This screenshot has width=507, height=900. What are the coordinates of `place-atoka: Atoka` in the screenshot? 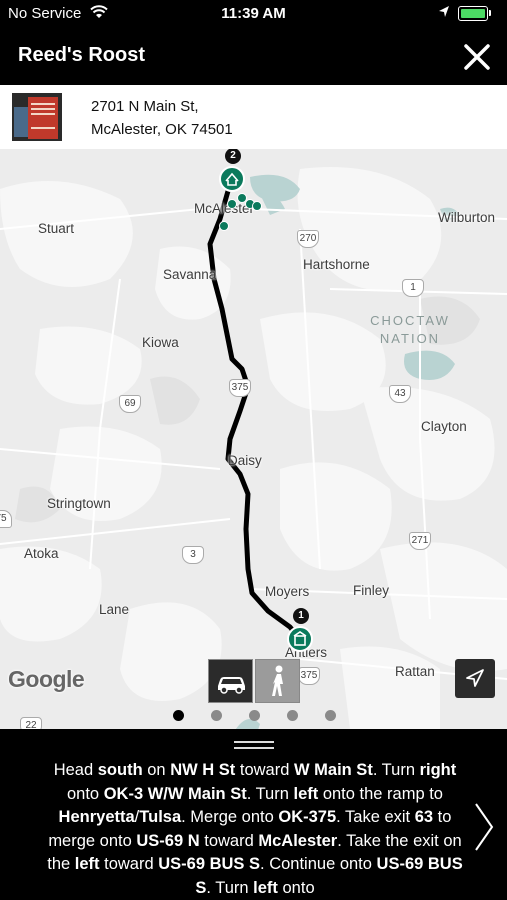 It's located at (41, 553).